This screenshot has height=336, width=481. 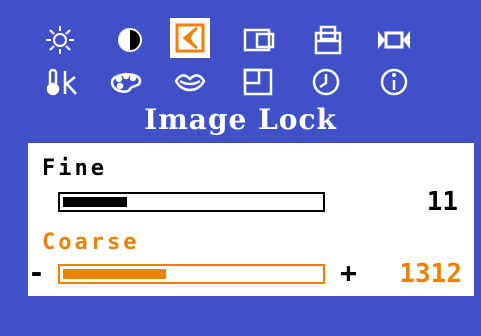 I want to click on fine-value: 11, so click(x=442, y=202).